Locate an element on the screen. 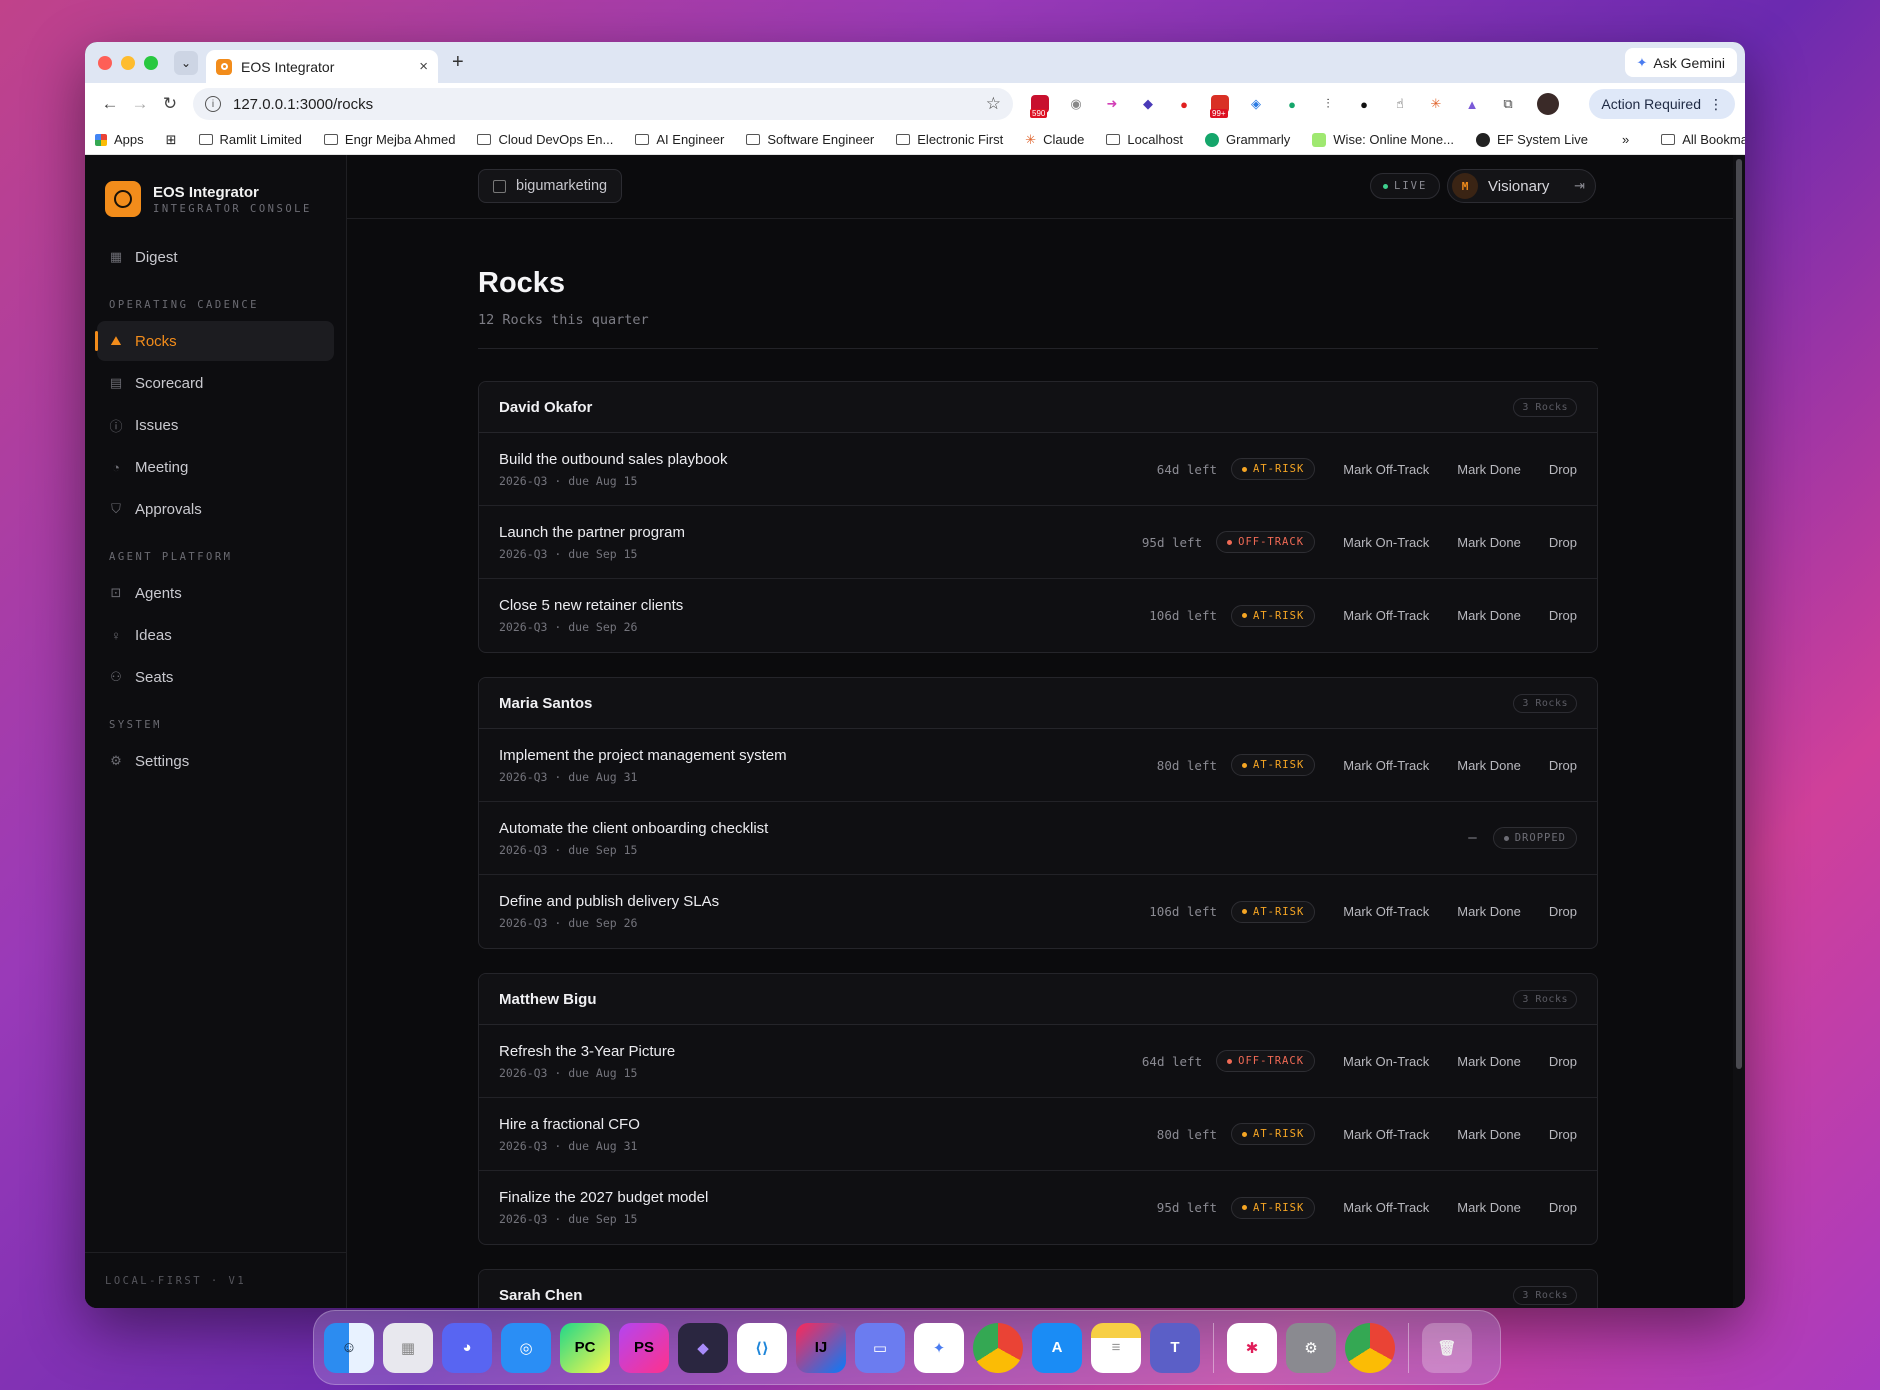 Image resolution: width=1880 pixels, height=1390 pixels. bookmark-grammarly: Grammarly is located at coordinates (1247, 139).